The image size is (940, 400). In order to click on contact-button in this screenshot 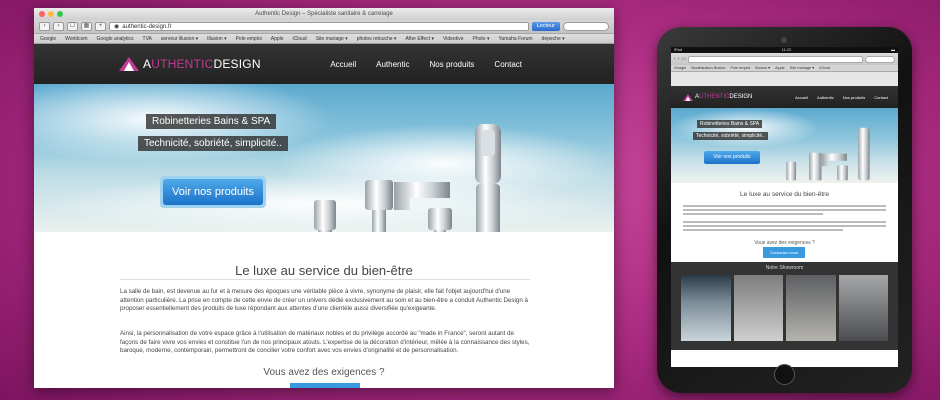, I will do `click(325, 385)`.